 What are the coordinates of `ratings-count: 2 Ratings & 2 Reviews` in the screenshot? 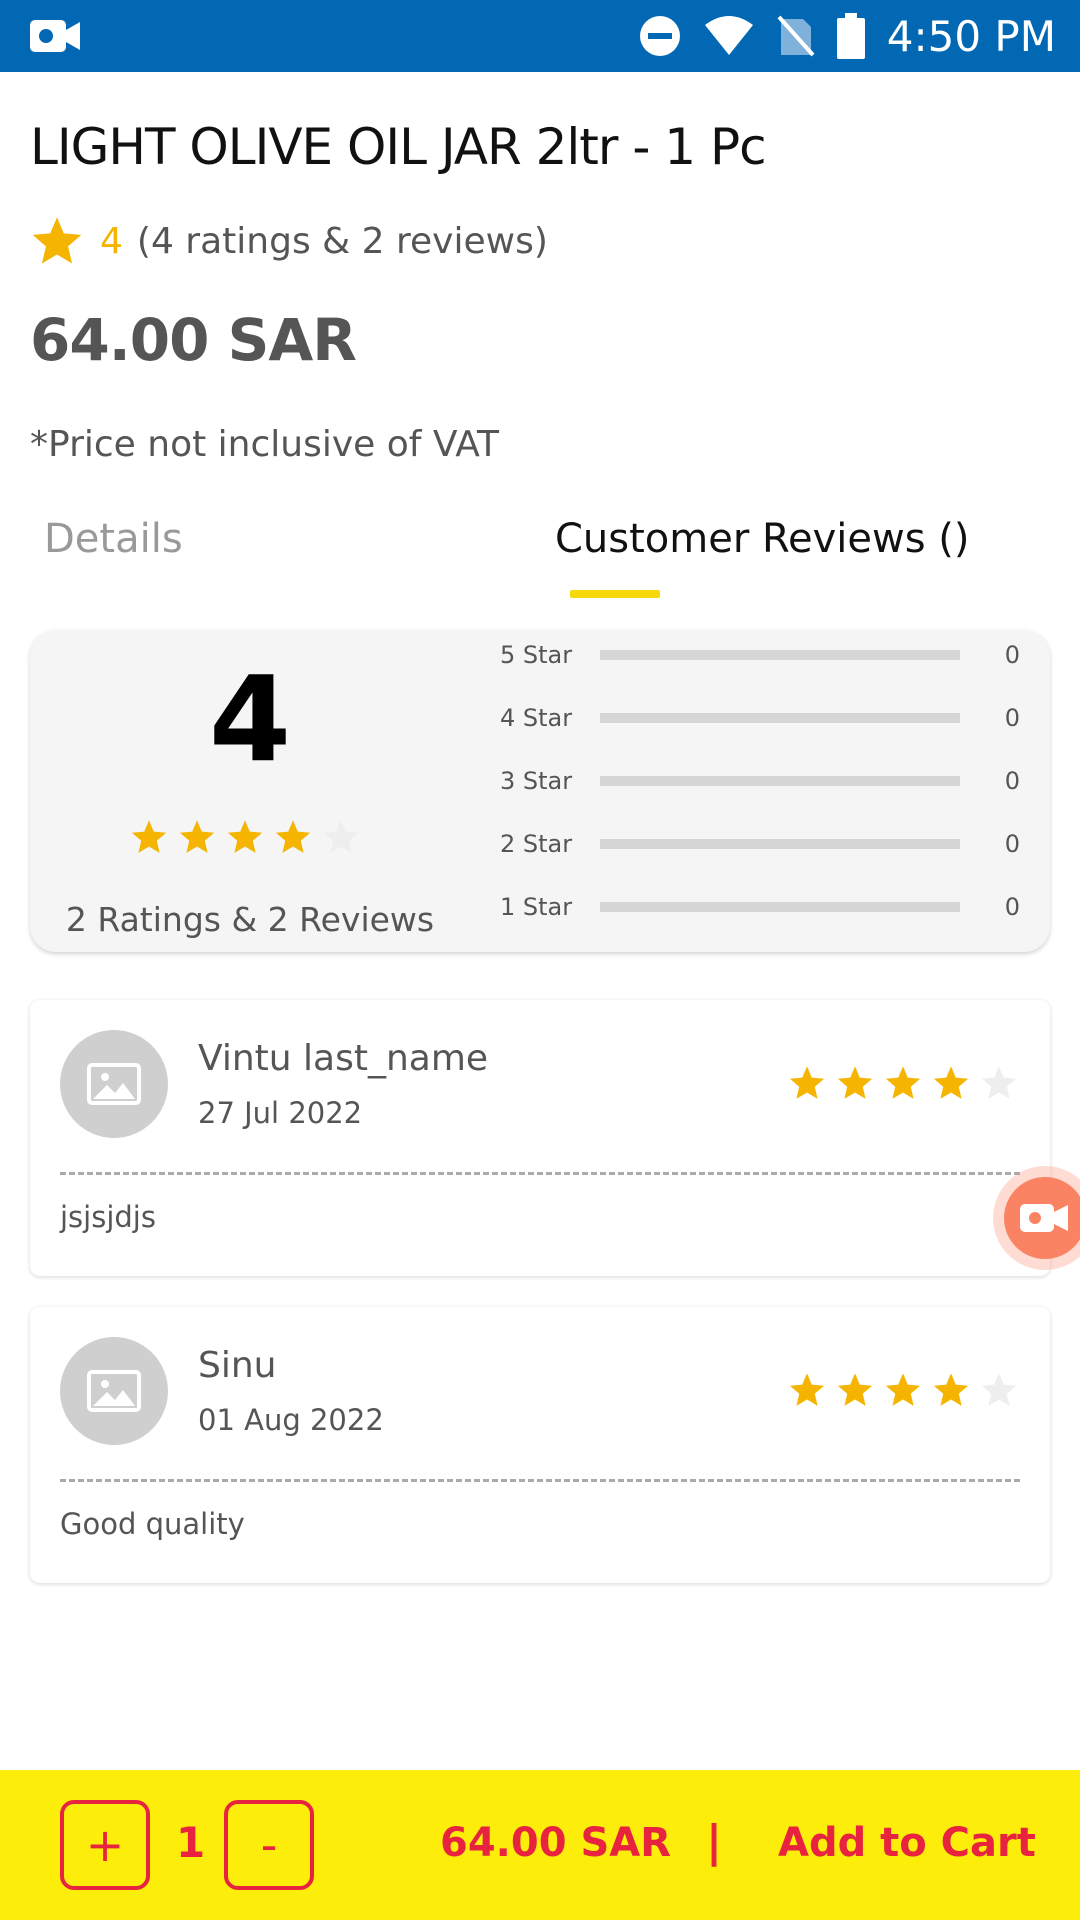 It's located at (250, 919).